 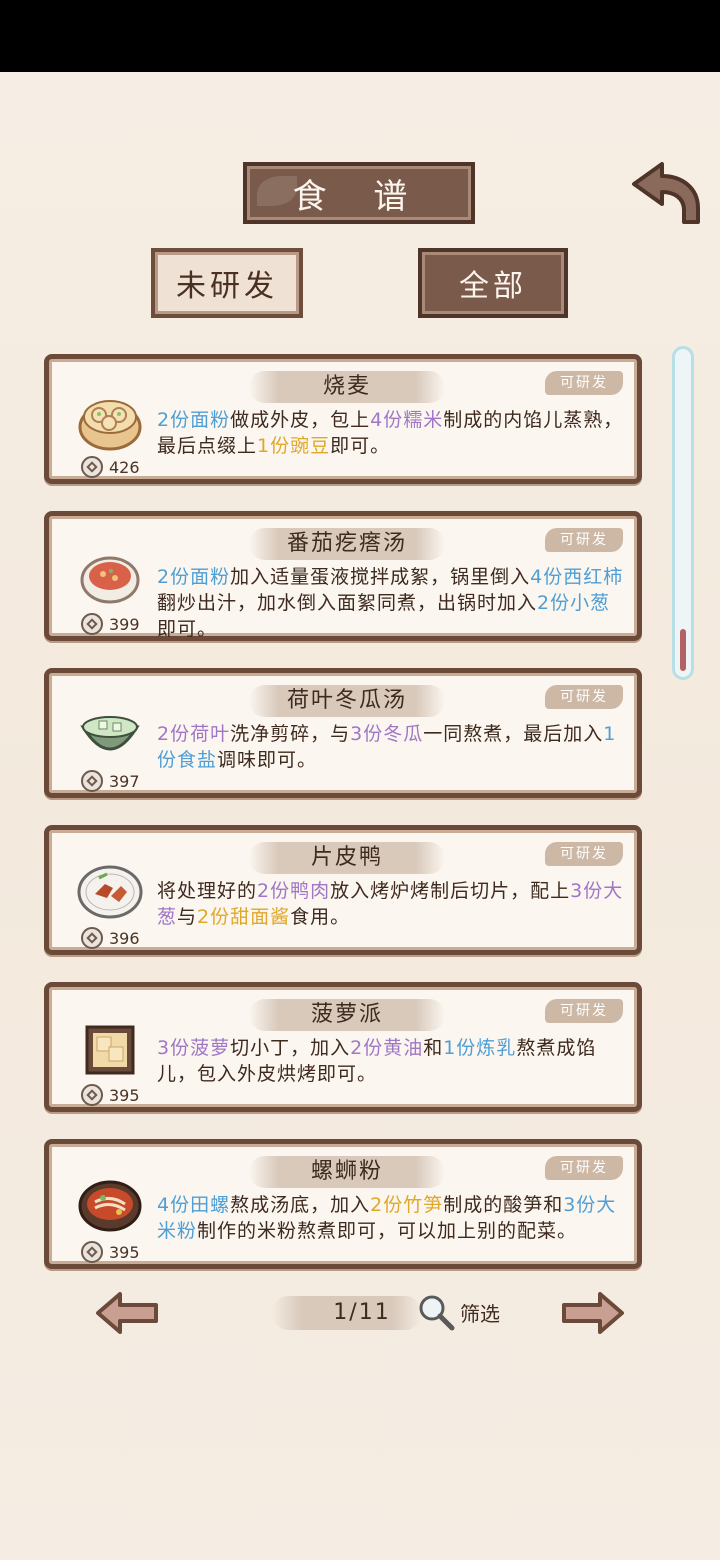 What do you see at coordinates (346, 386) in the screenshot?
I see `recipe-name: 烧麦` at bounding box center [346, 386].